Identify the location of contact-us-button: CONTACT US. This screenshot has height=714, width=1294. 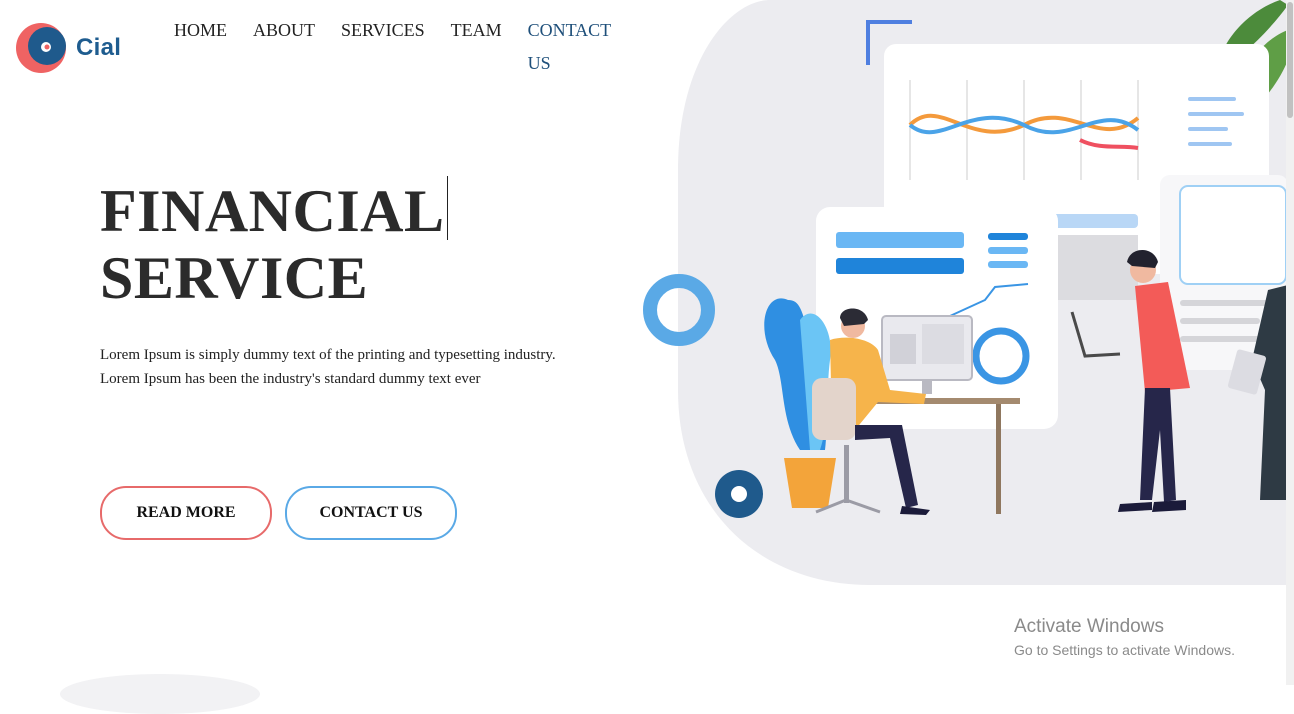
(371, 513).